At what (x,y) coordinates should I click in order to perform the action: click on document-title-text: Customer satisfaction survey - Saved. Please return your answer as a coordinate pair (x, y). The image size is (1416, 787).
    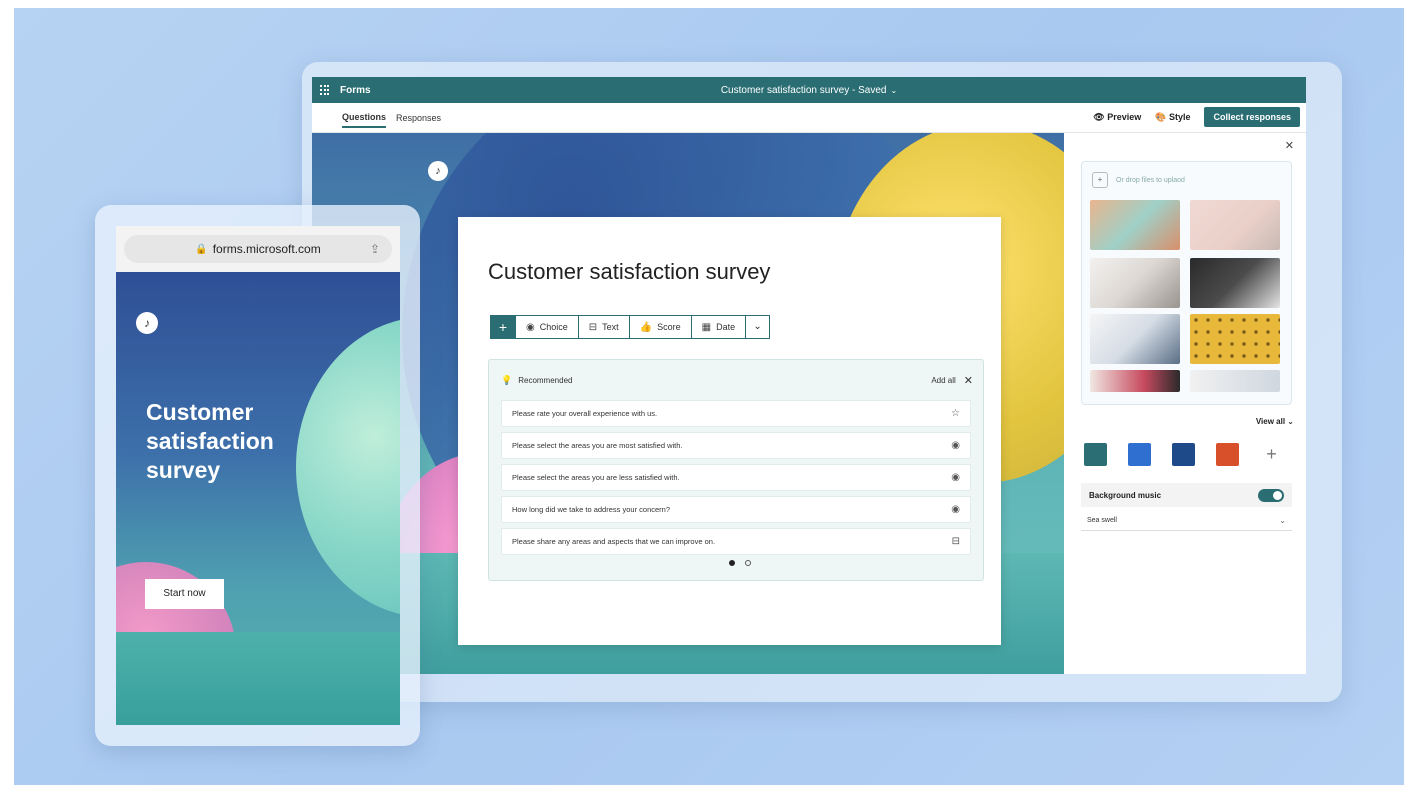
    Looking at the image, I should click on (803, 90).